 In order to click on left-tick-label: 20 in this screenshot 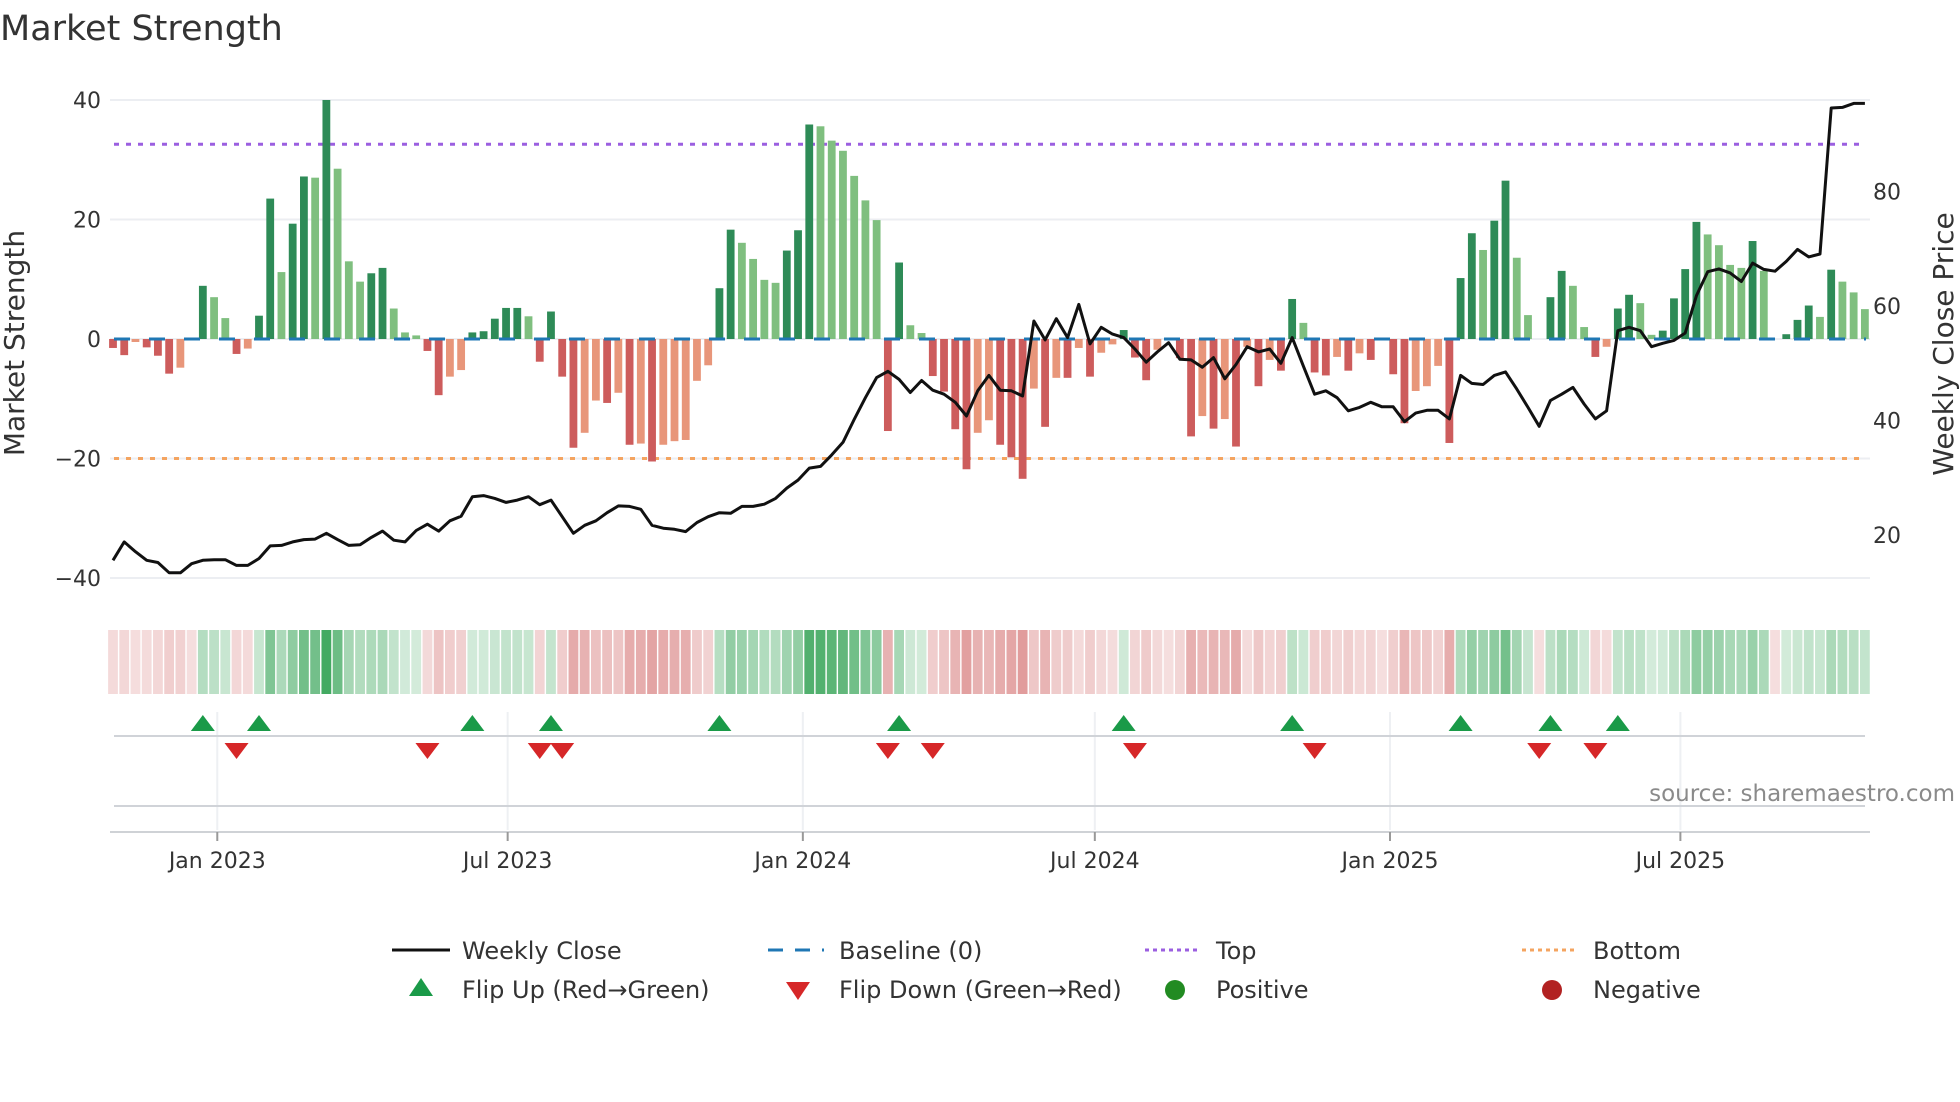, I will do `click(87, 221)`.